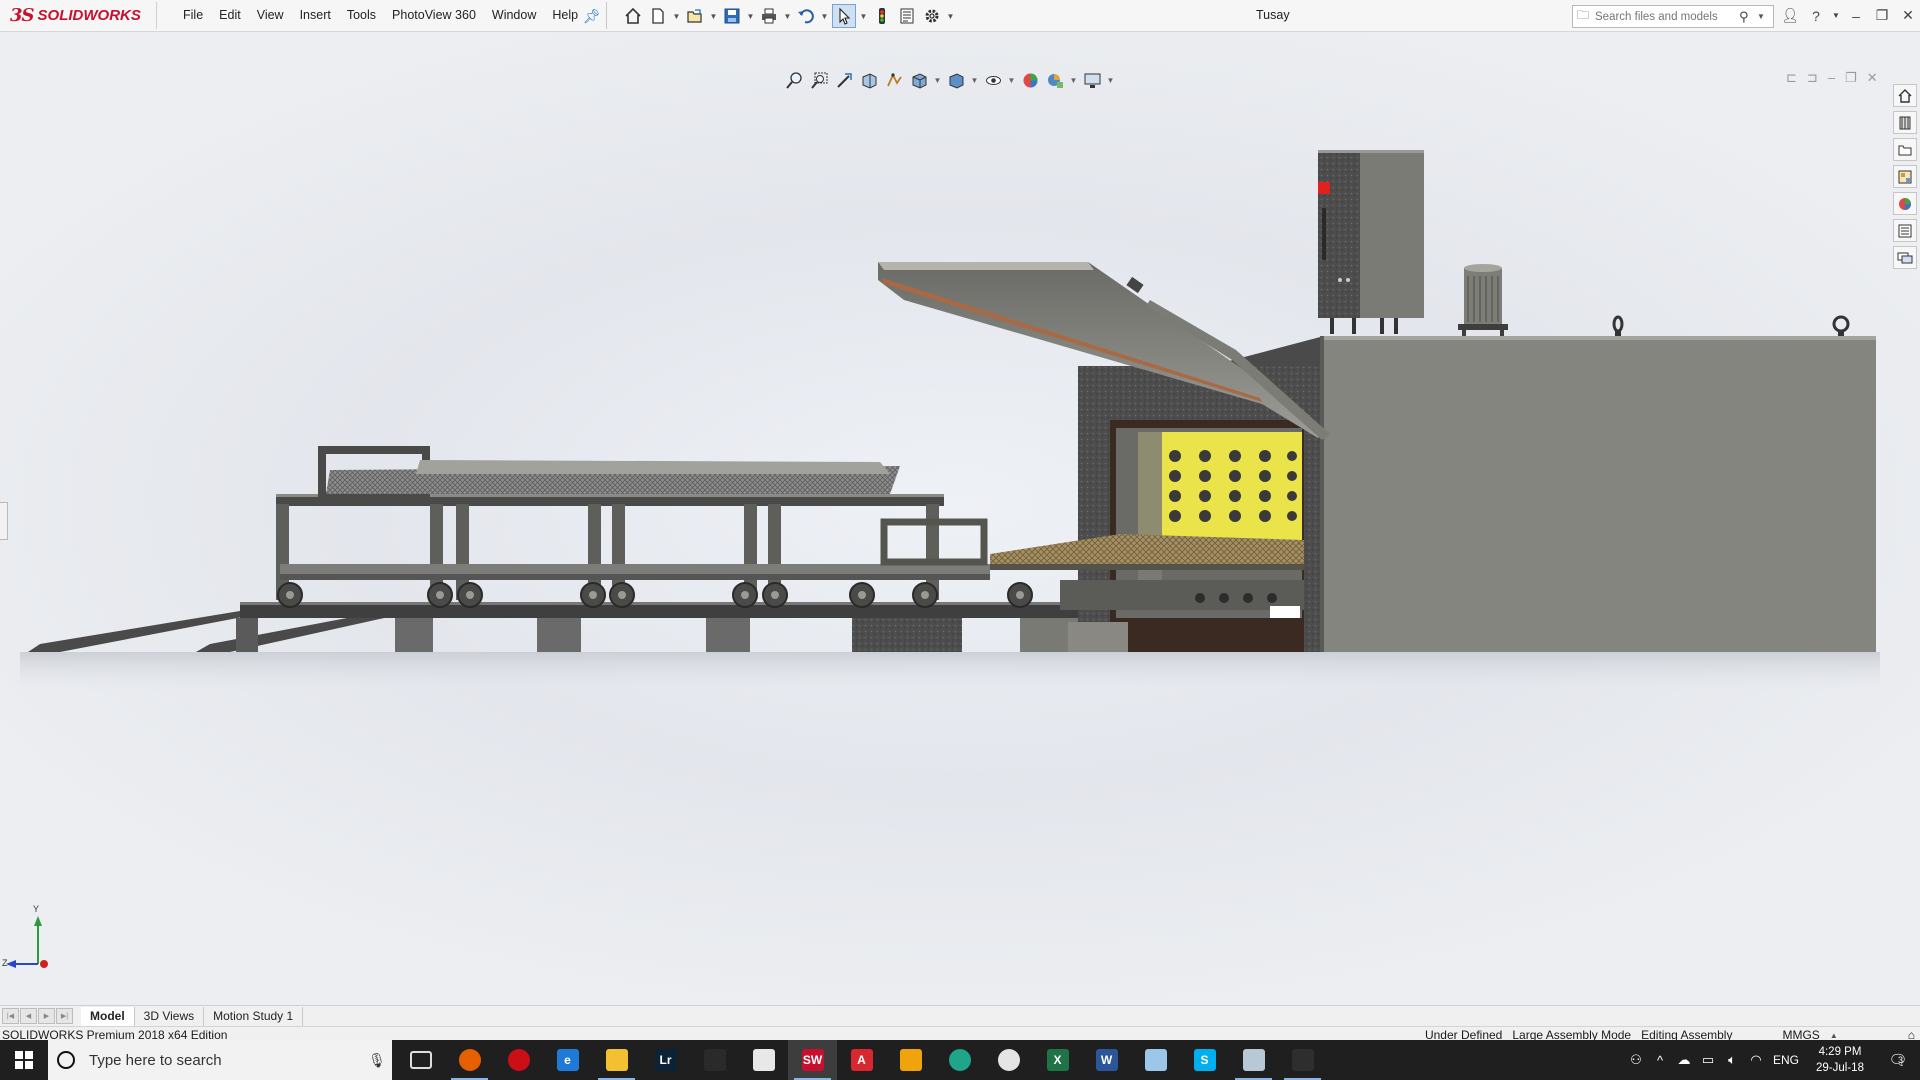 Image resolution: width=1920 pixels, height=1080 pixels. Describe the element at coordinates (592, 16) in the screenshot. I see `pin-menu-icon: 📌︎` at that location.